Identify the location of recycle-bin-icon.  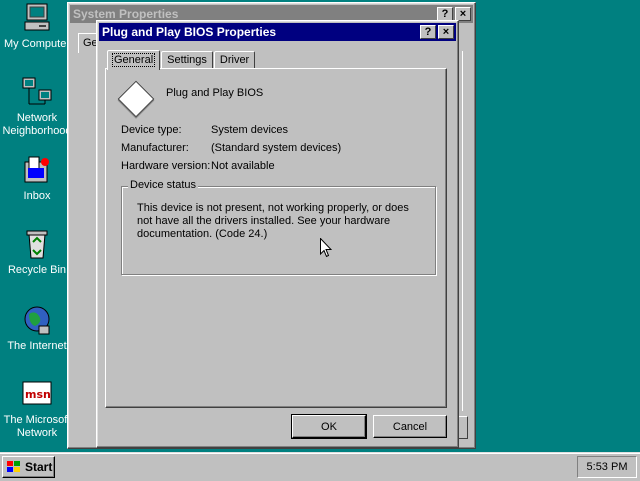
(37, 244).